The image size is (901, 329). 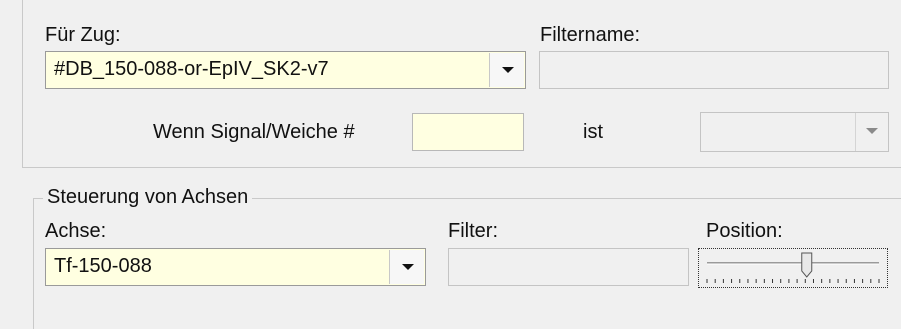 I want to click on train-select-dropdown-button, so click(x=506, y=70).